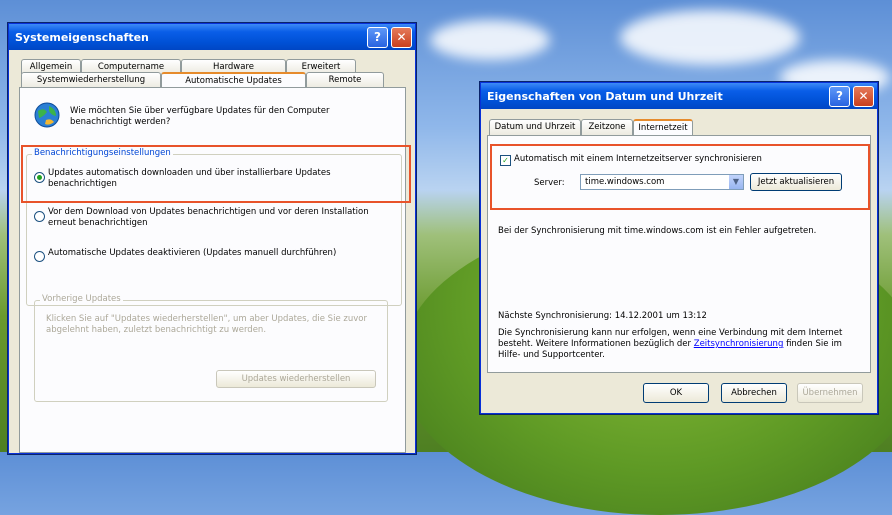  Describe the element at coordinates (680, 177) in the screenshot. I see `highlight-box-internet-time` at that location.